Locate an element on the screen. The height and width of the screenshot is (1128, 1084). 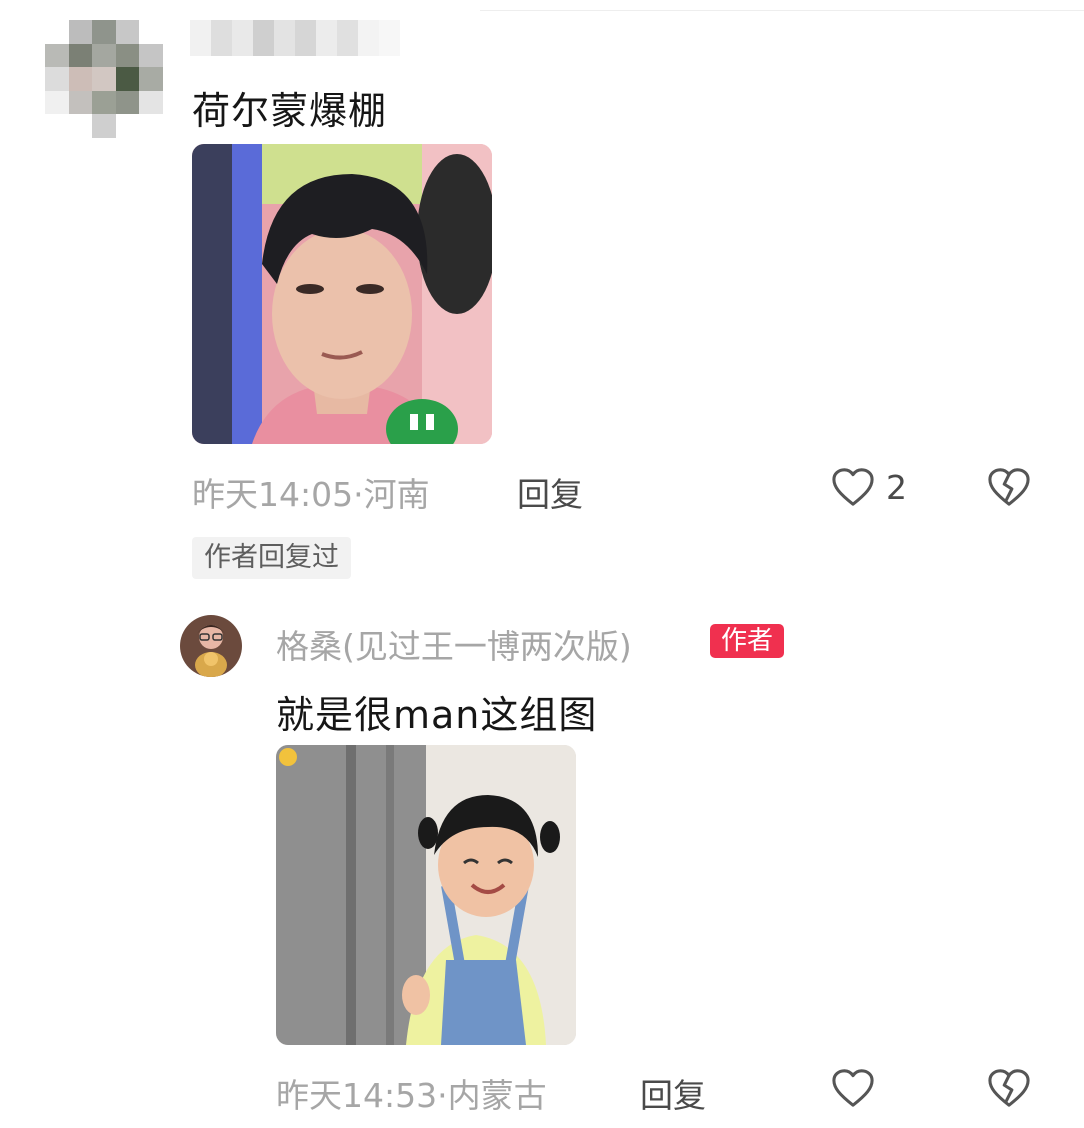
comment-sticker-image is located at coordinates (342, 294).